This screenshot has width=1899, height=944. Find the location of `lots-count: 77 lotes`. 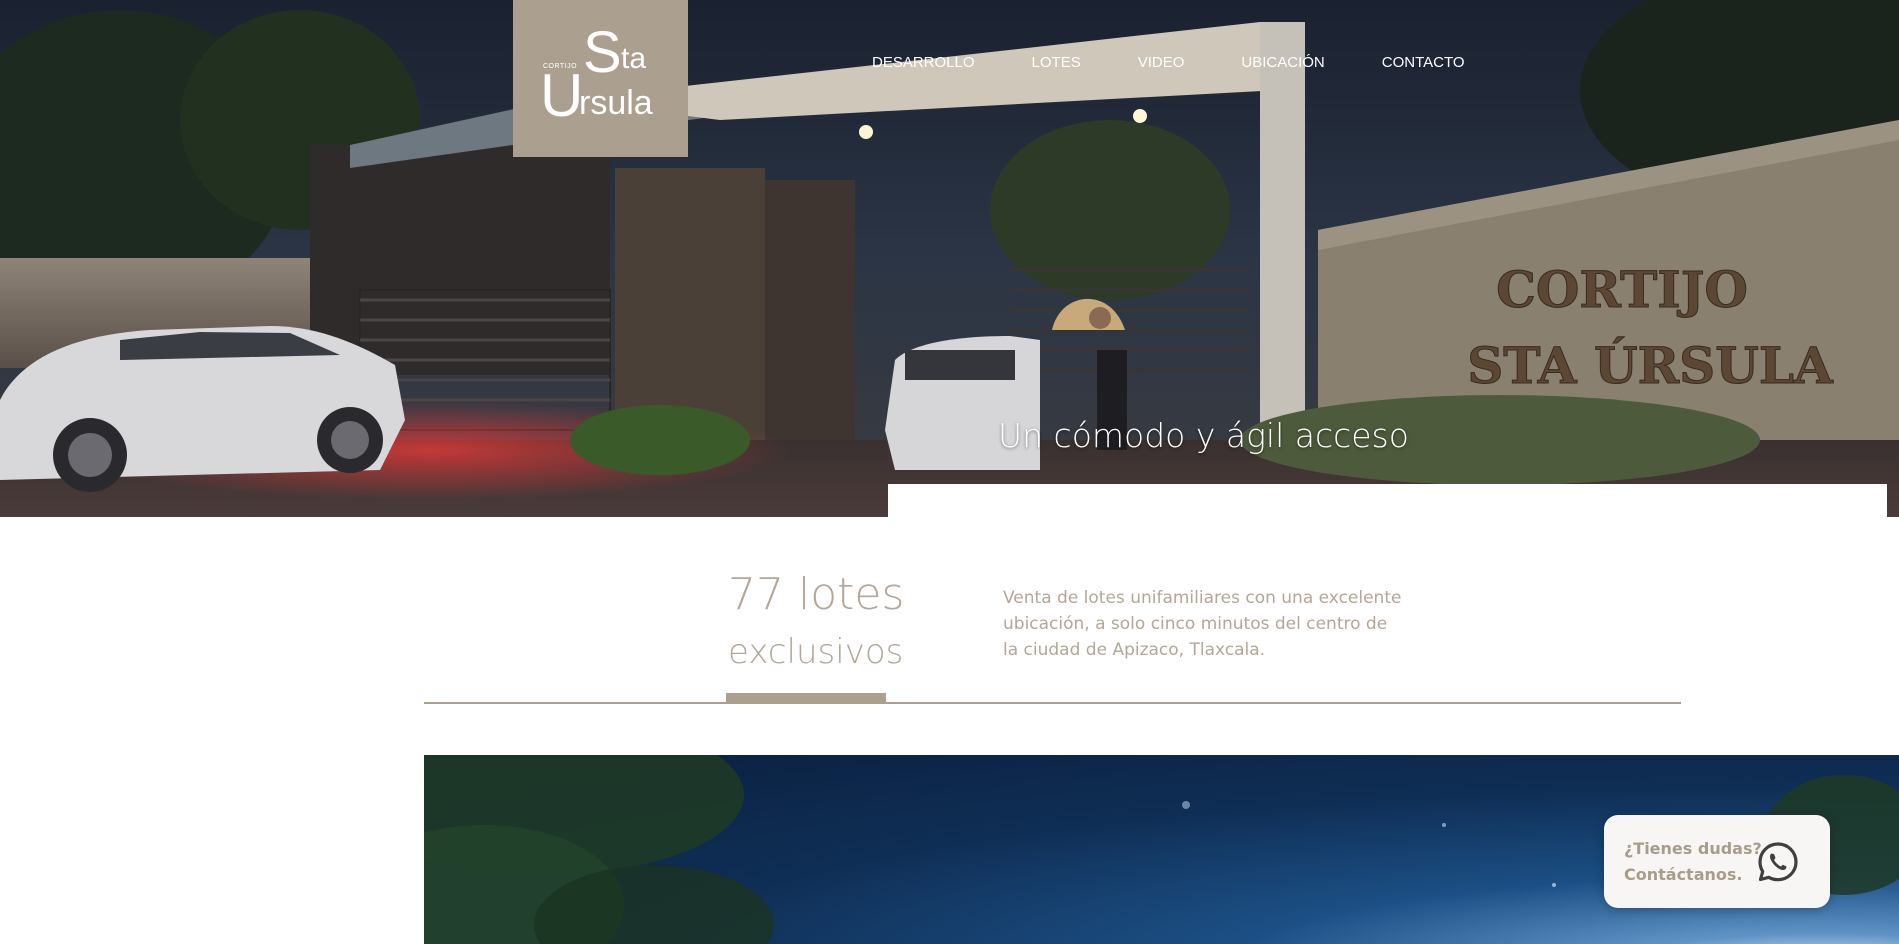

lots-count: 77 lotes is located at coordinates (816, 594).